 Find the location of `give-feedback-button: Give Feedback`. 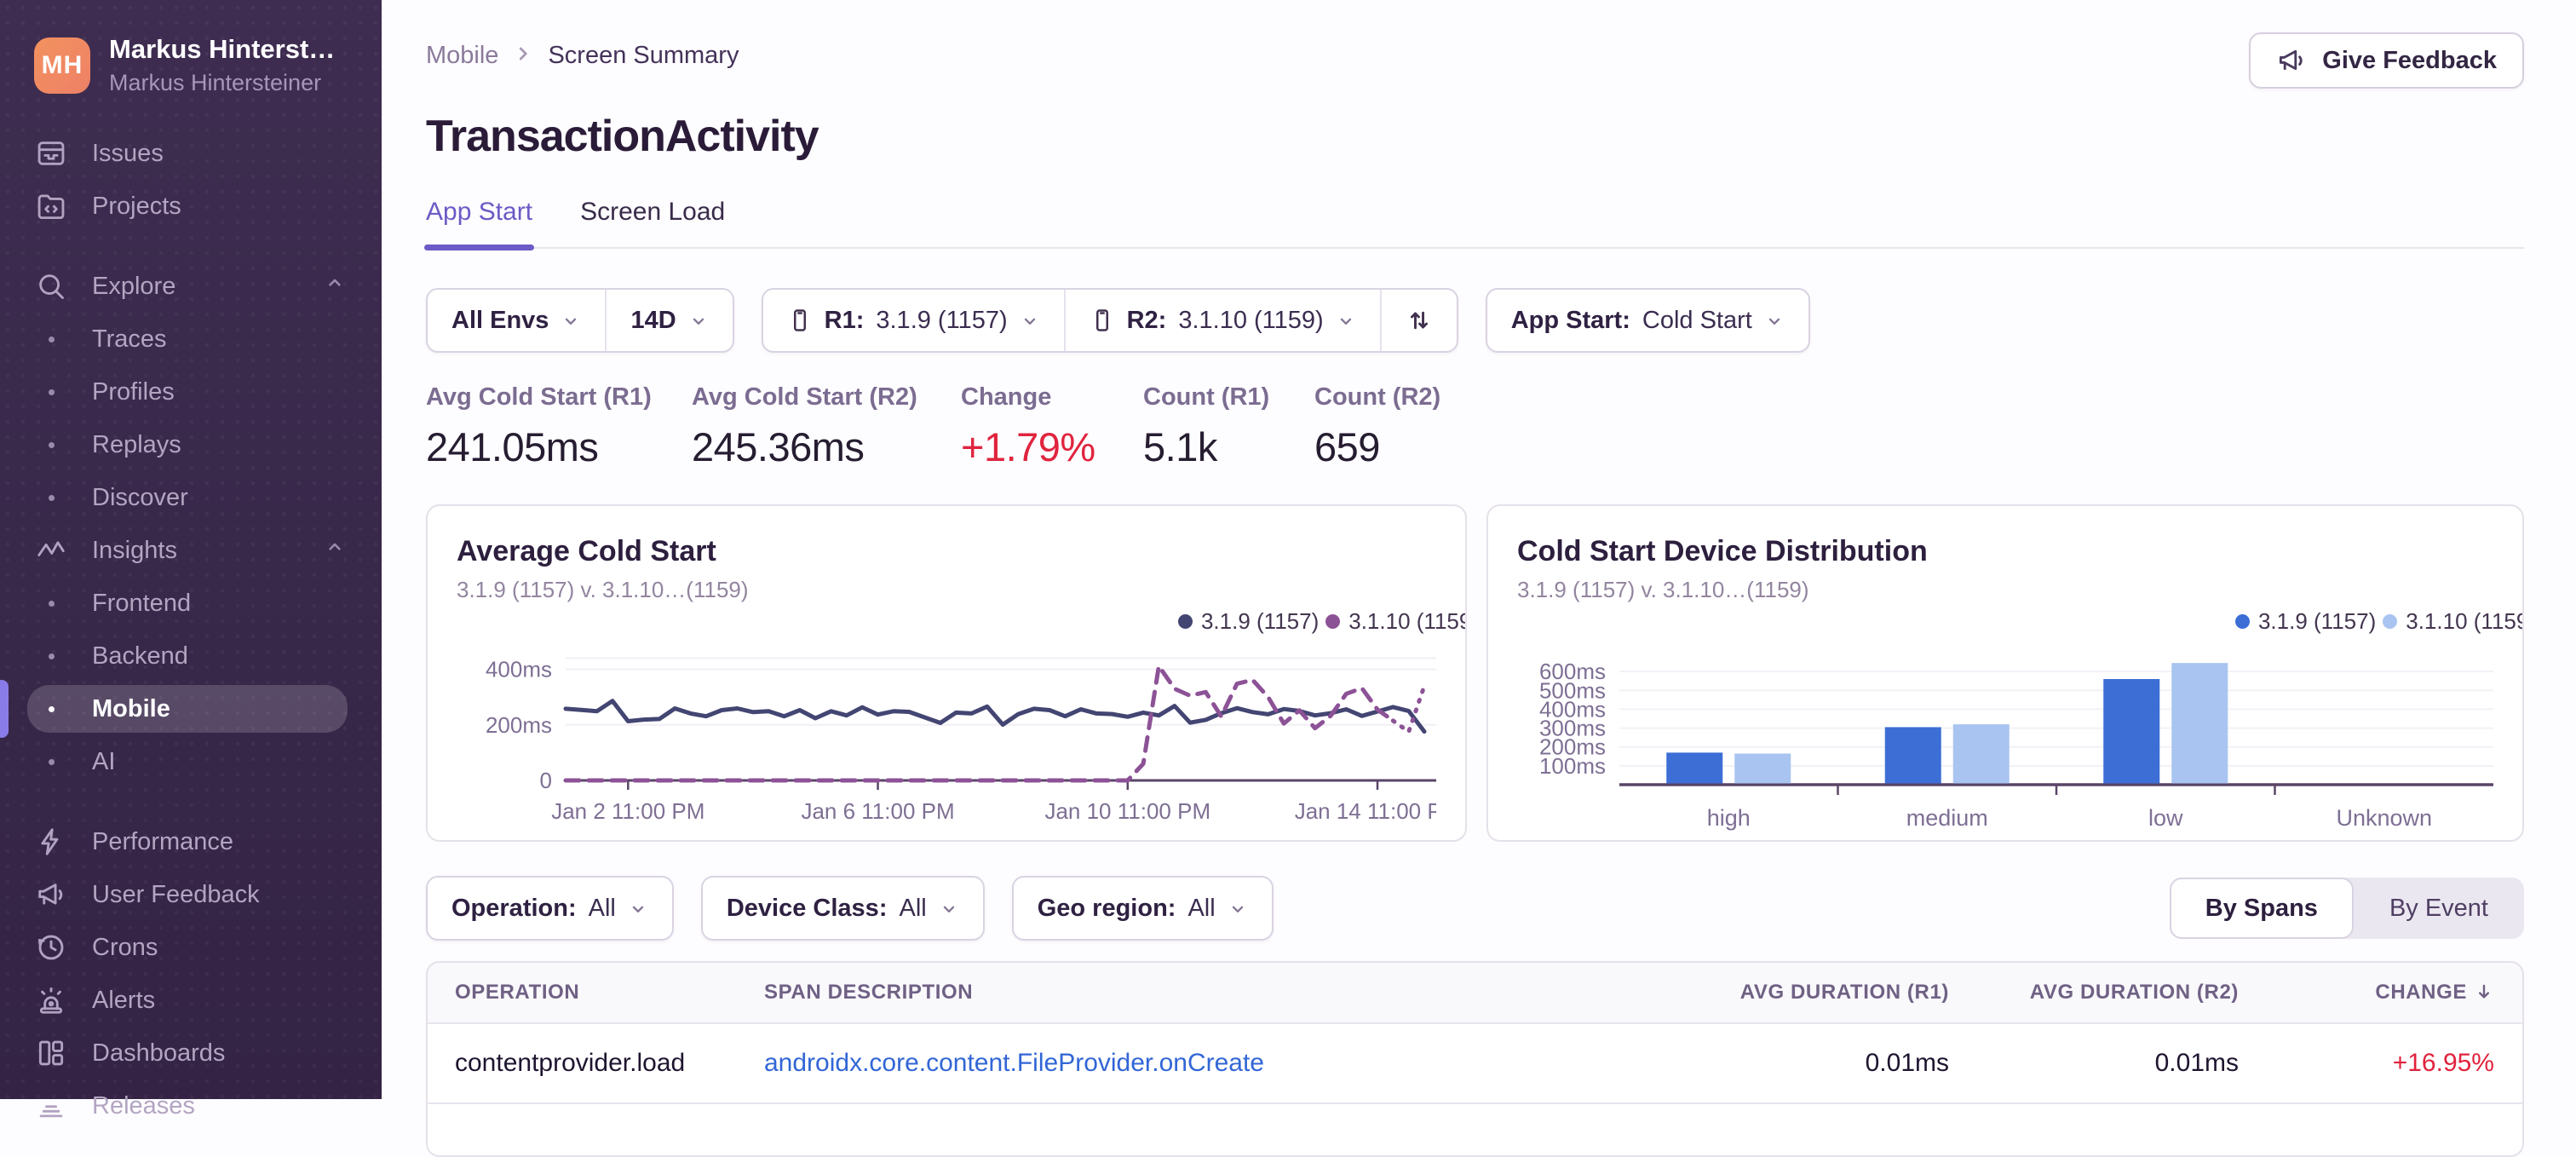

give-feedback-button: Give Feedback is located at coordinates (2387, 60).